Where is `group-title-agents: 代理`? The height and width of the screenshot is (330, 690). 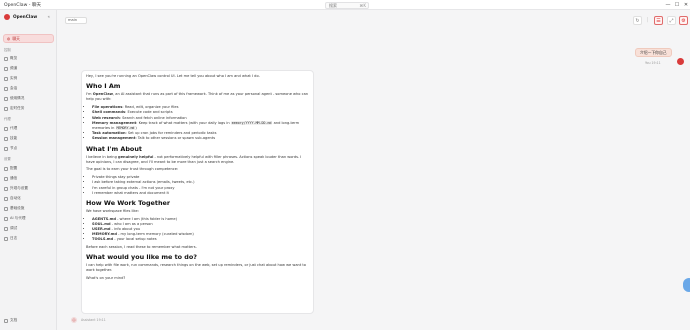
group-title-agents: 代理 is located at coordinates (7, 118).